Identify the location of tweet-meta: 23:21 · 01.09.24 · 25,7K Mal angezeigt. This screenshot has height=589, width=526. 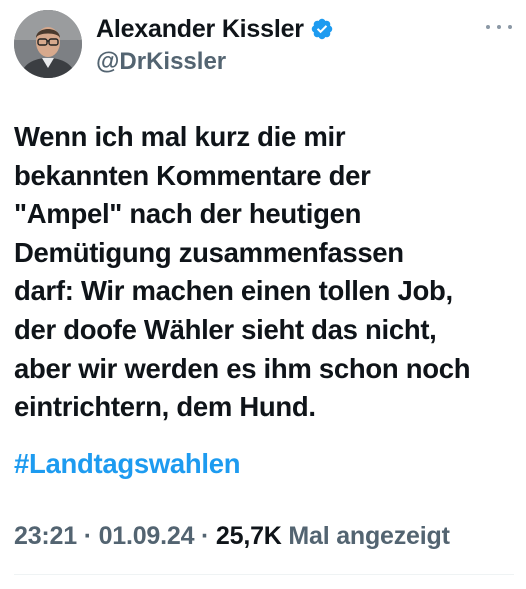
(232, 536).